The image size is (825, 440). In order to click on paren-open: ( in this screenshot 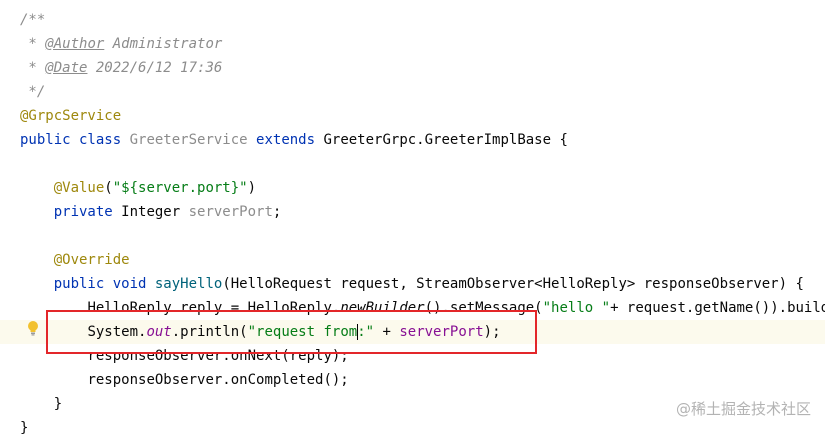, I will do `click(108, 188)`.